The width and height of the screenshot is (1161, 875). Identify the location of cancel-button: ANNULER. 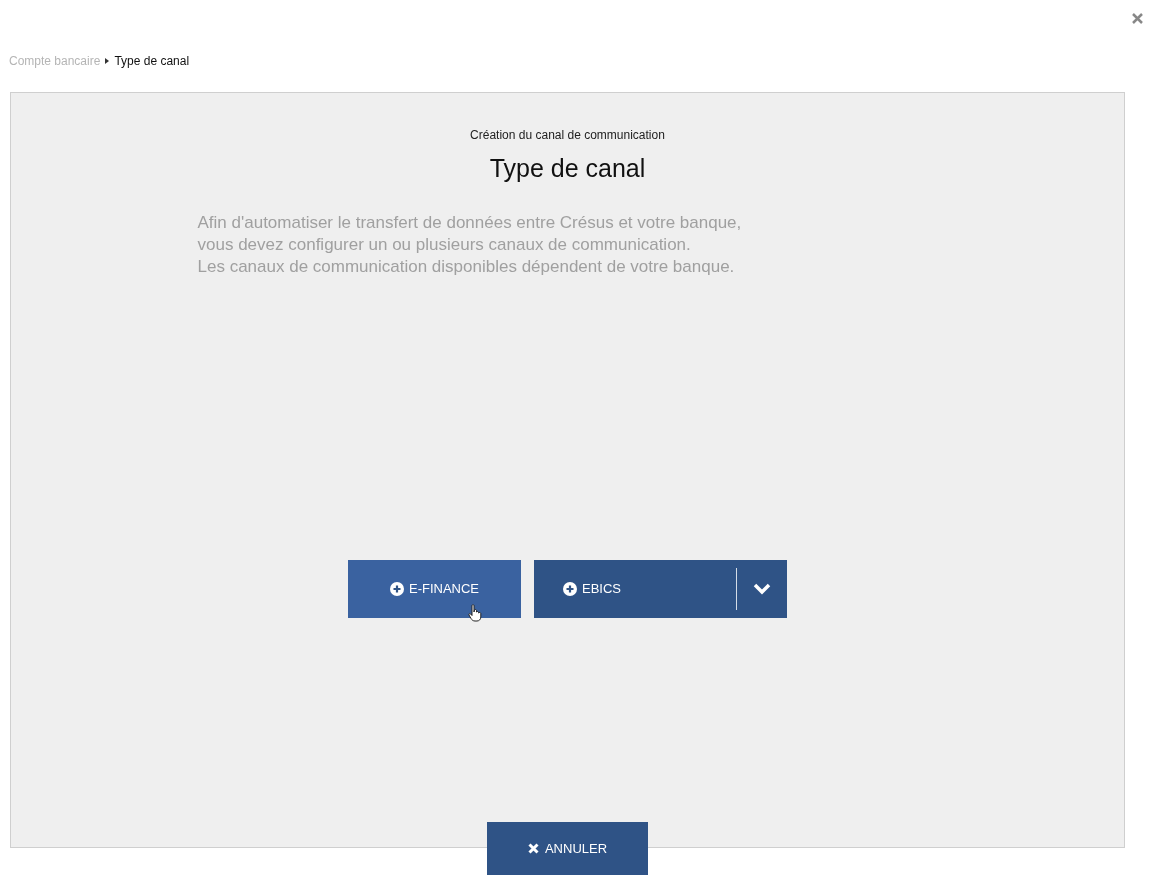
(567, 848).